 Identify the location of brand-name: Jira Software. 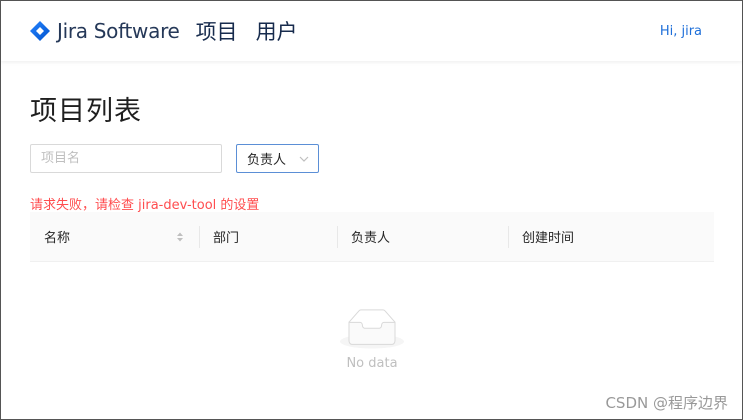
(118, 31).